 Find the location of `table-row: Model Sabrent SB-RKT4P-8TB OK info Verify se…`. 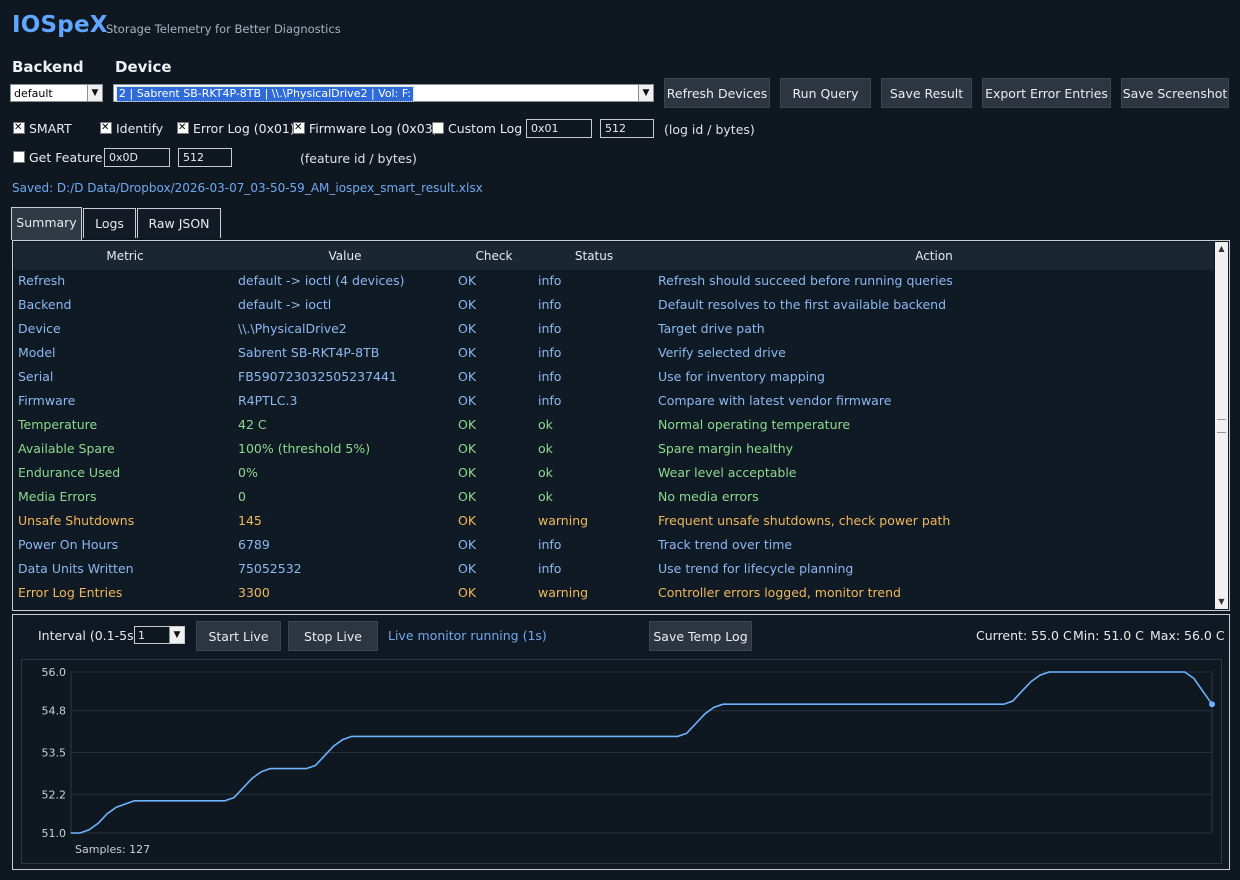

table-row: Model Sabrent SB-RKT4P-8TB OK info Verify se… is located at coordinates (614, 353).